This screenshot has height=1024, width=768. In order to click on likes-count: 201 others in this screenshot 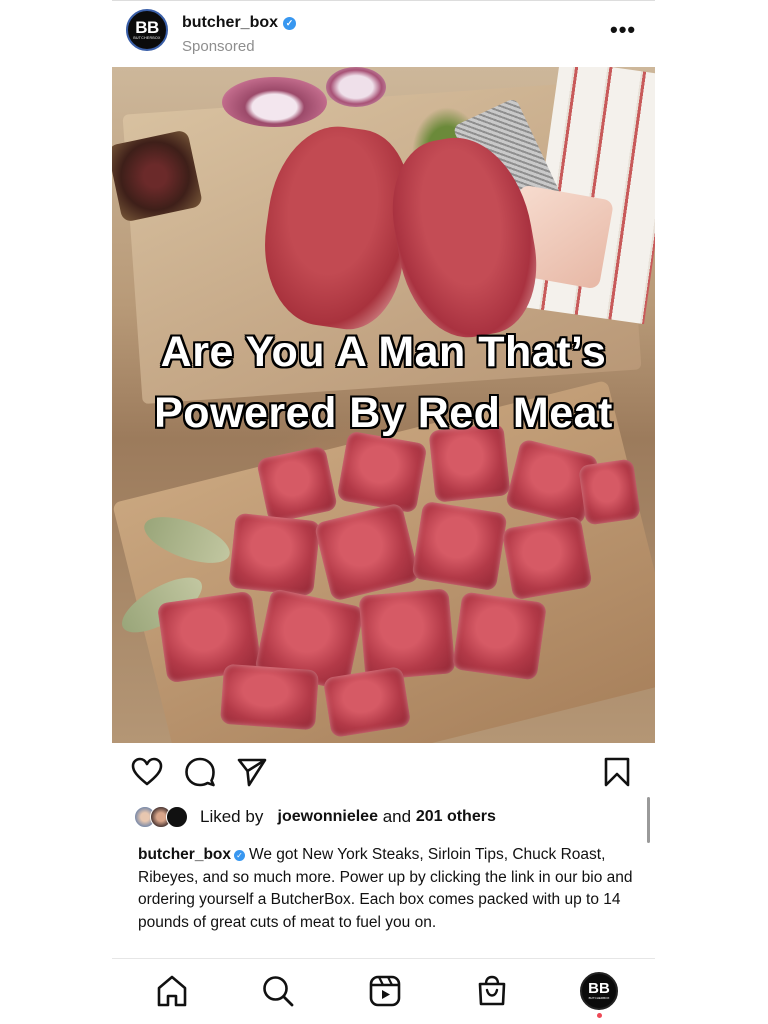, I will do `click(456, 817)`.